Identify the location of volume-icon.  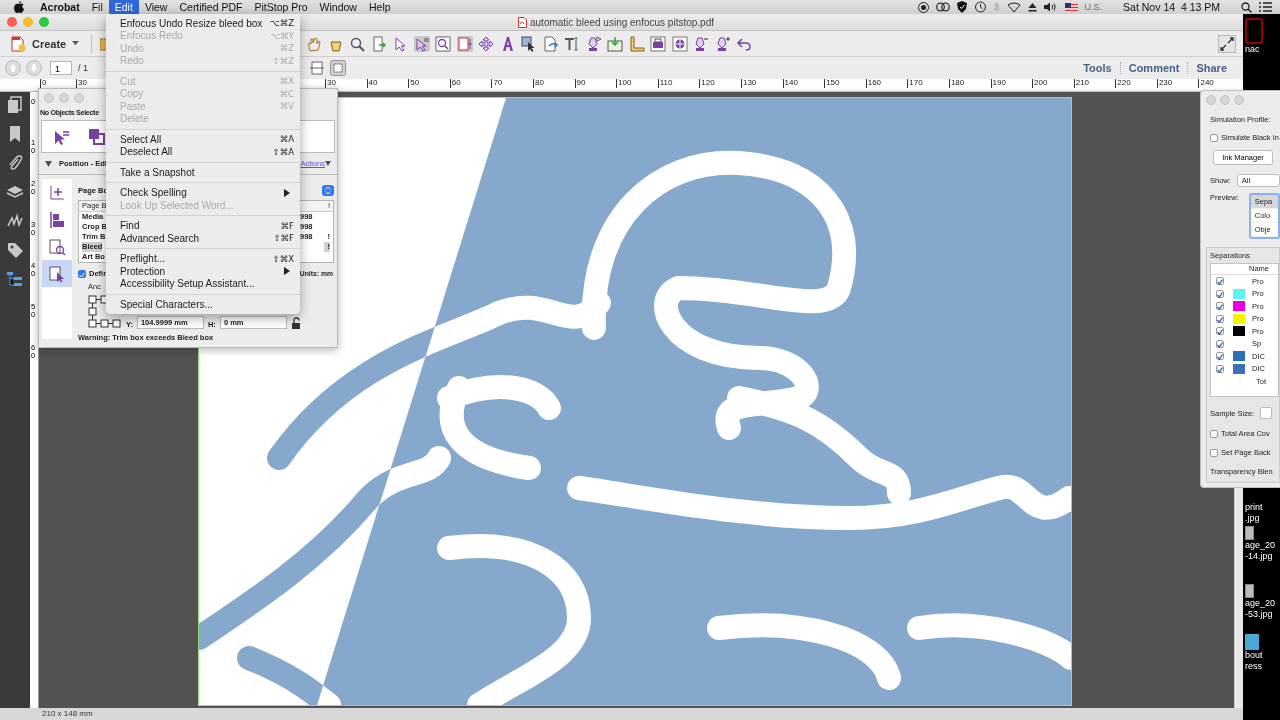
(1050, 7).